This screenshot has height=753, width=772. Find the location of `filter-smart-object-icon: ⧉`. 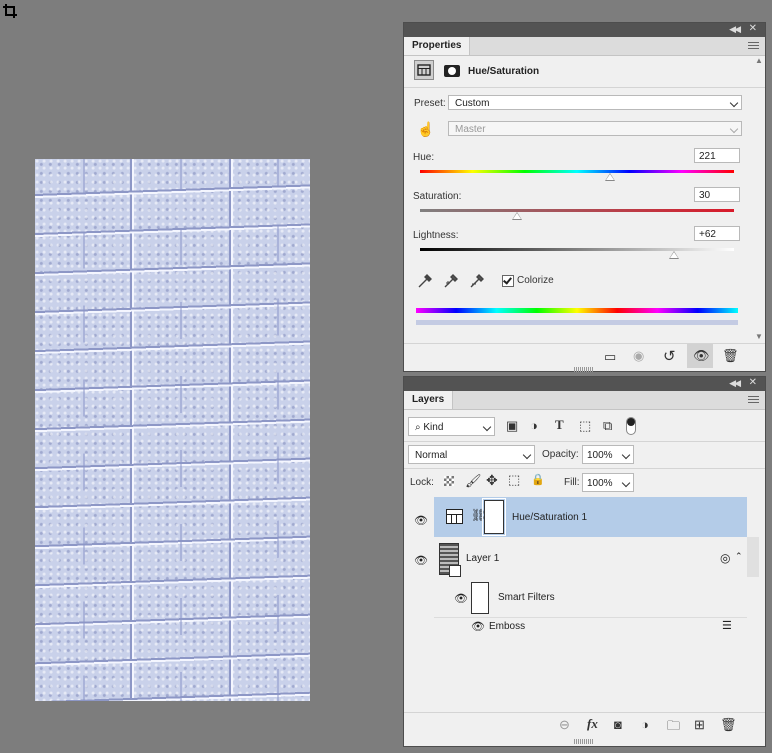

filter-smart-object-icon: ⧉ is located at coordinates (607, 426).